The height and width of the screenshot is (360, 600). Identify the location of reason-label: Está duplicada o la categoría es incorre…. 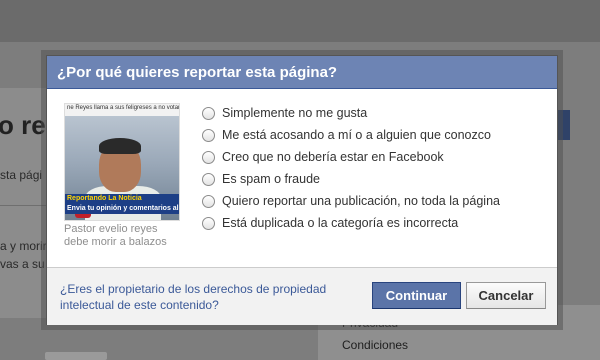
(340, 223).